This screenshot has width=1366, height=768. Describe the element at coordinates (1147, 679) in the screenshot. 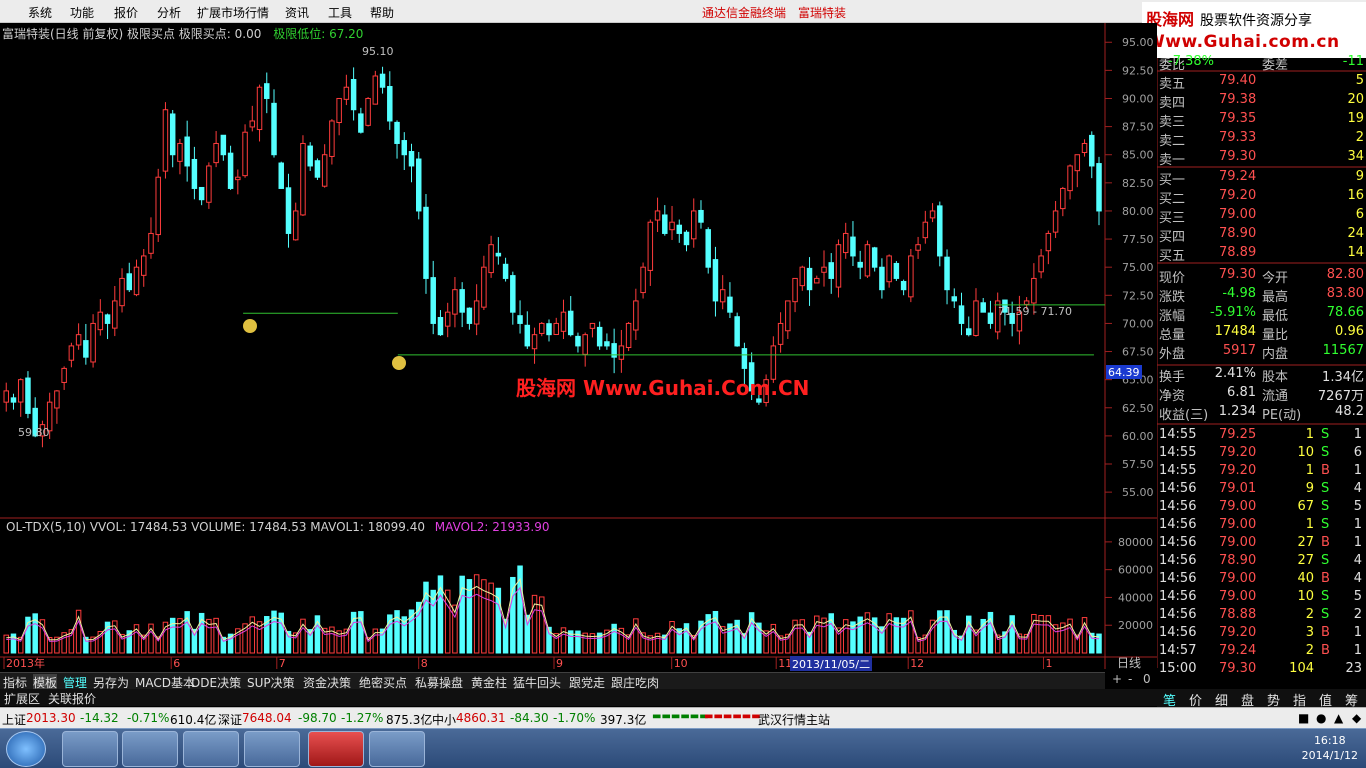

I see `reset-zoom-button: 0` at that location.